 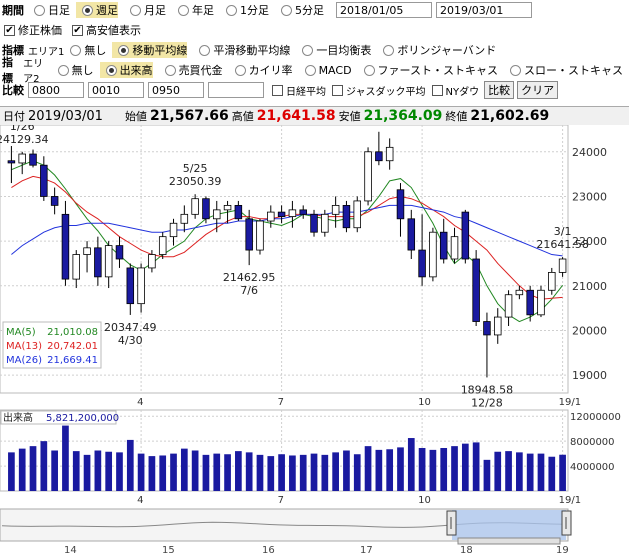 I want to click on area1-option: 無し, so click(x=85, y=50).